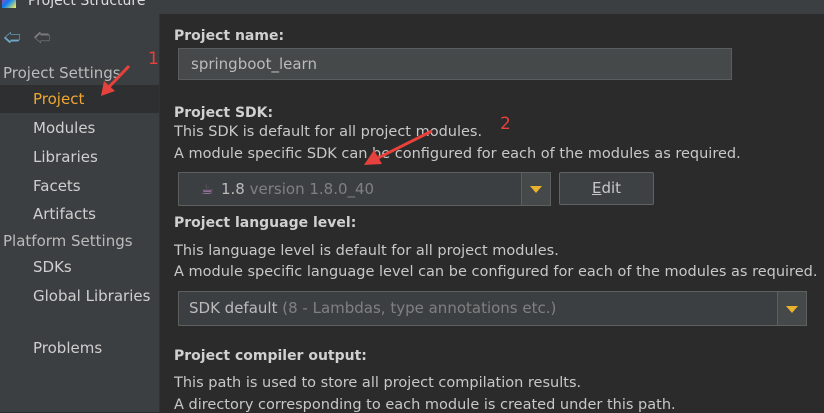  Describe the element at coordinates (68, 241) in the screenshot. I see `section-platform-settings: Platform Settings` at that location.